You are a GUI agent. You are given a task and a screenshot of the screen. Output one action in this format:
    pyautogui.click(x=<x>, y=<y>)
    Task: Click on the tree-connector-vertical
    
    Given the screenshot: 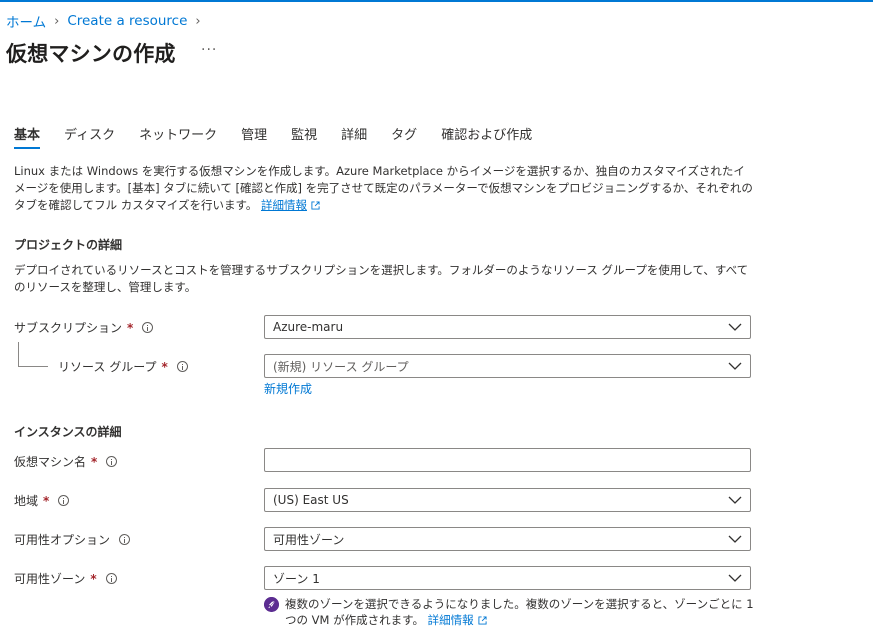 What is the action you would take?
    pyautogui.click(x=18, y=354)
    